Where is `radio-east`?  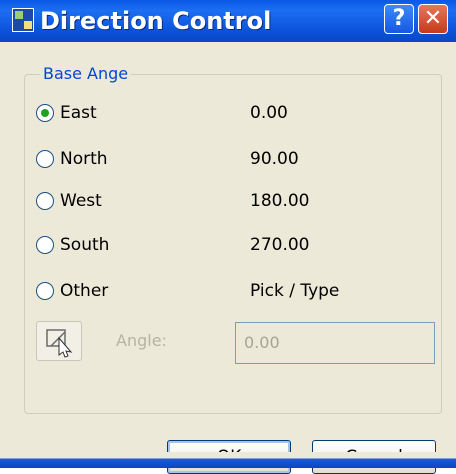
radio-east is located at coordinates (45, 113).